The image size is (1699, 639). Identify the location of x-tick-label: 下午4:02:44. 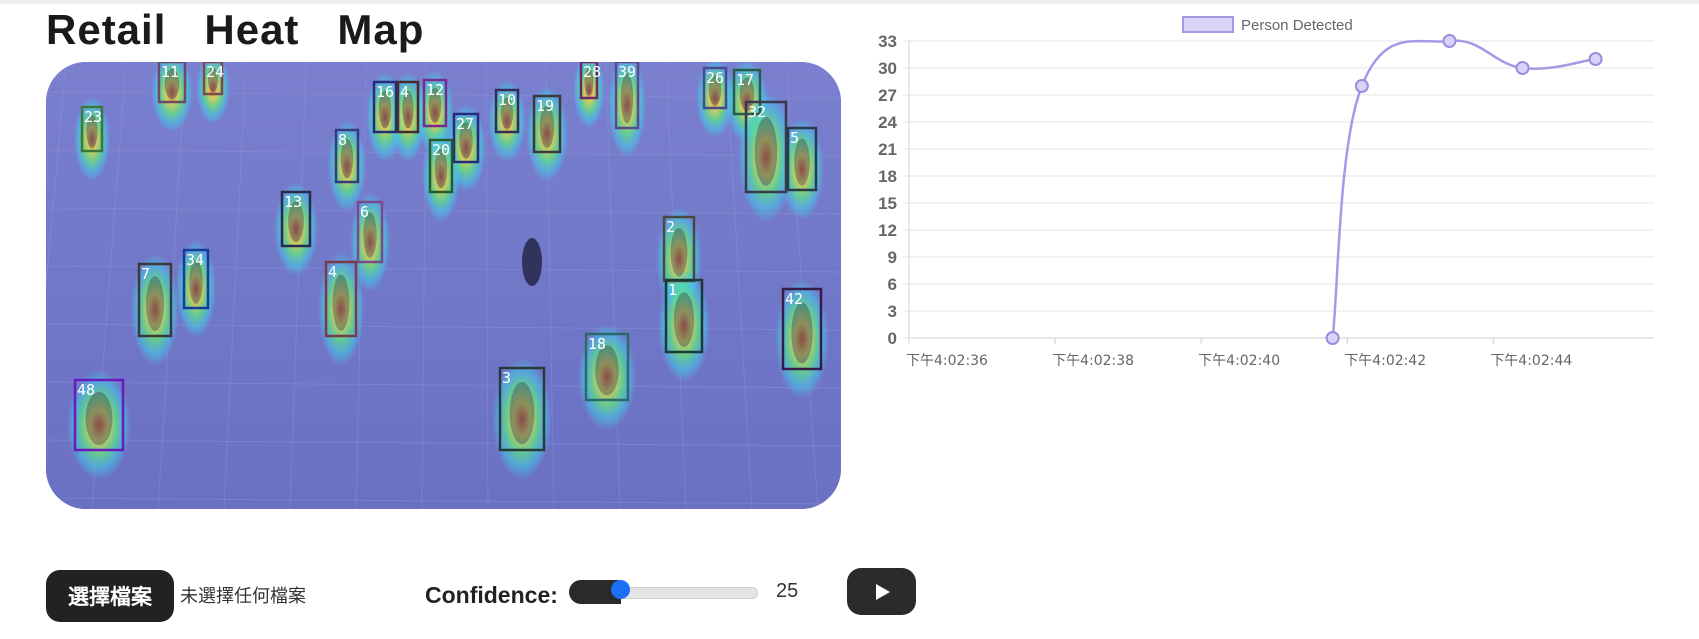
(1531, 361).